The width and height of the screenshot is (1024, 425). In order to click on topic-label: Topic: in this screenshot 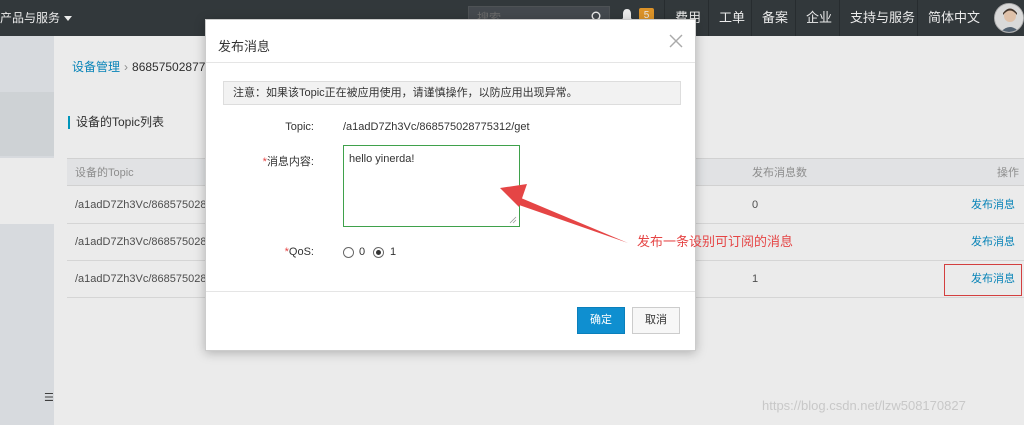, I will do `click(299, 127)`.